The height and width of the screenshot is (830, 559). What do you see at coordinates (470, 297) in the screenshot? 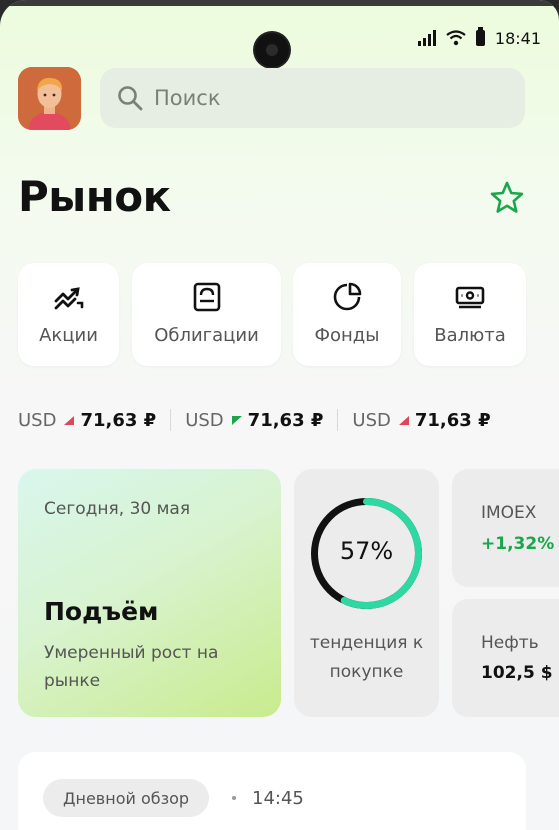
I see `currency-icon` at bounding box center [470, 297].